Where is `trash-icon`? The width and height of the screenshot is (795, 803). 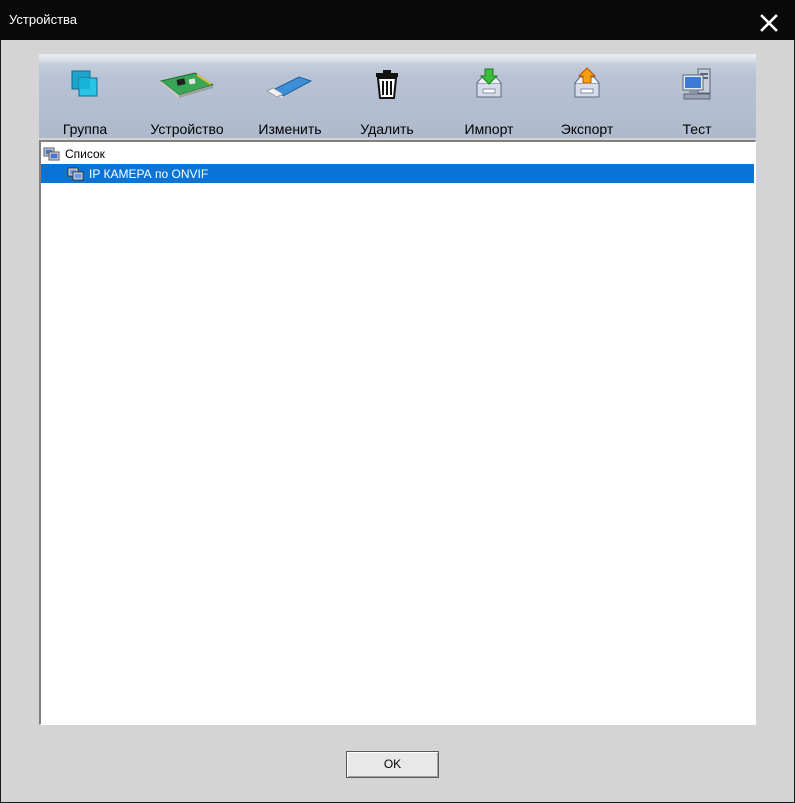 trash-icon is located at coordinates (387, 84).